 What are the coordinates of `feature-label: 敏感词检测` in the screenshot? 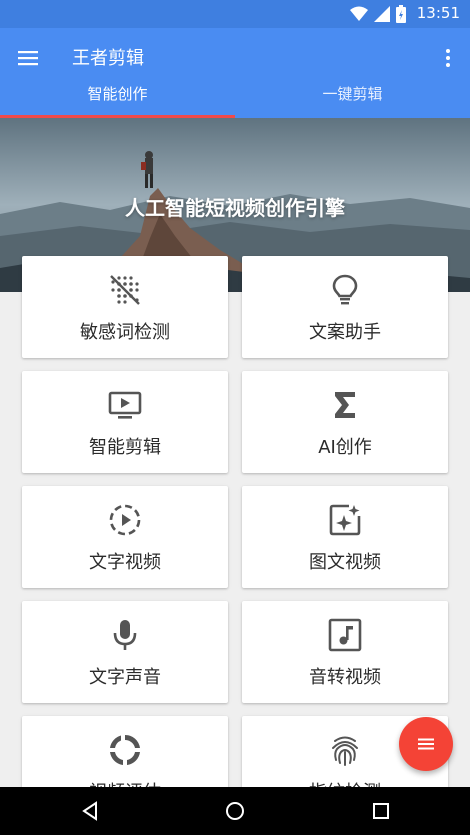 It's located at (125, 332).